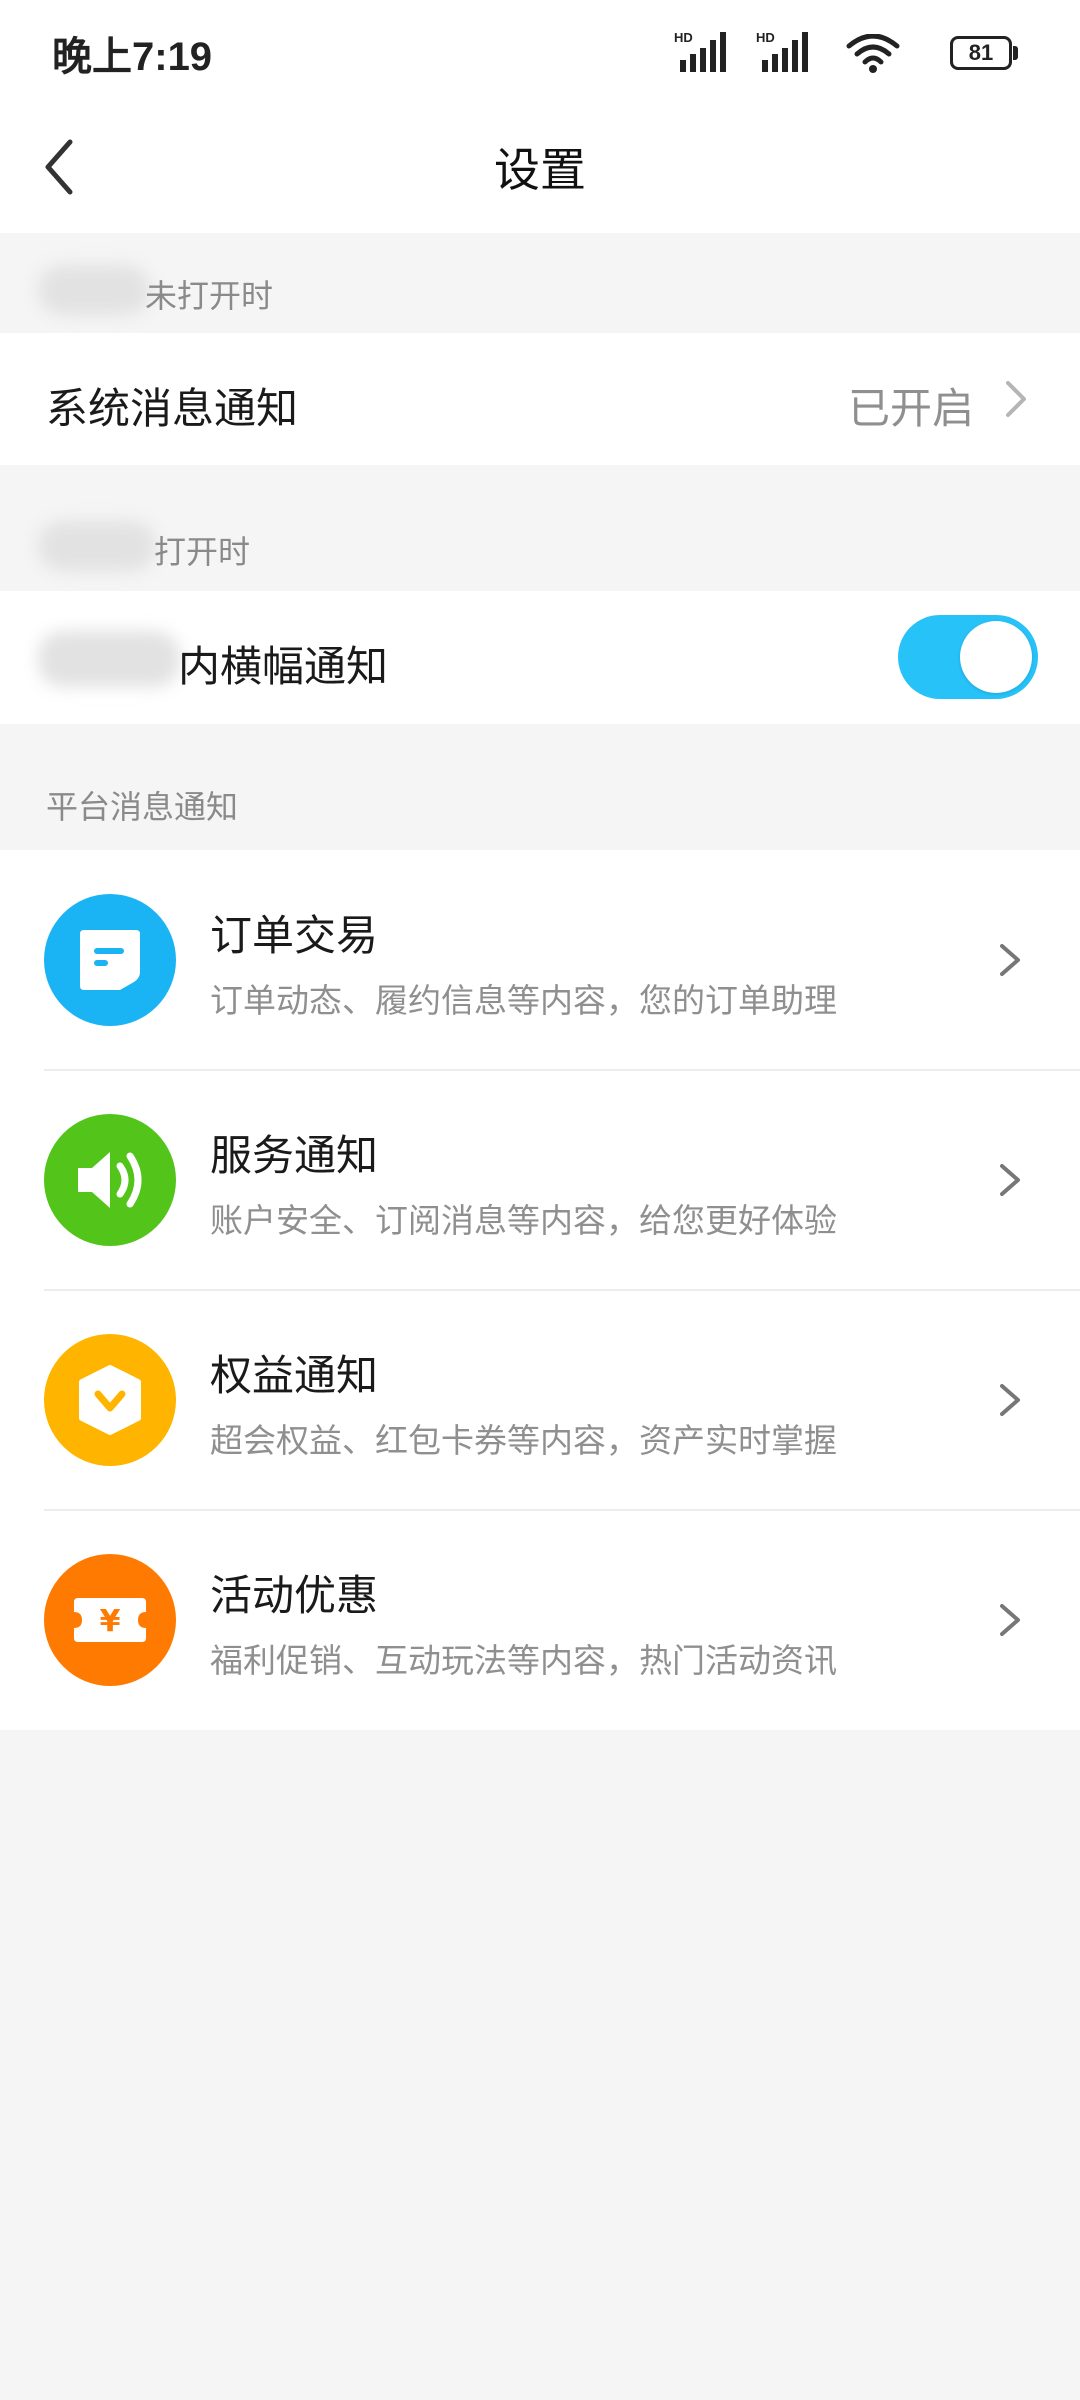  I want to click on section-label-closed: 未打开时, so click(540, 283).